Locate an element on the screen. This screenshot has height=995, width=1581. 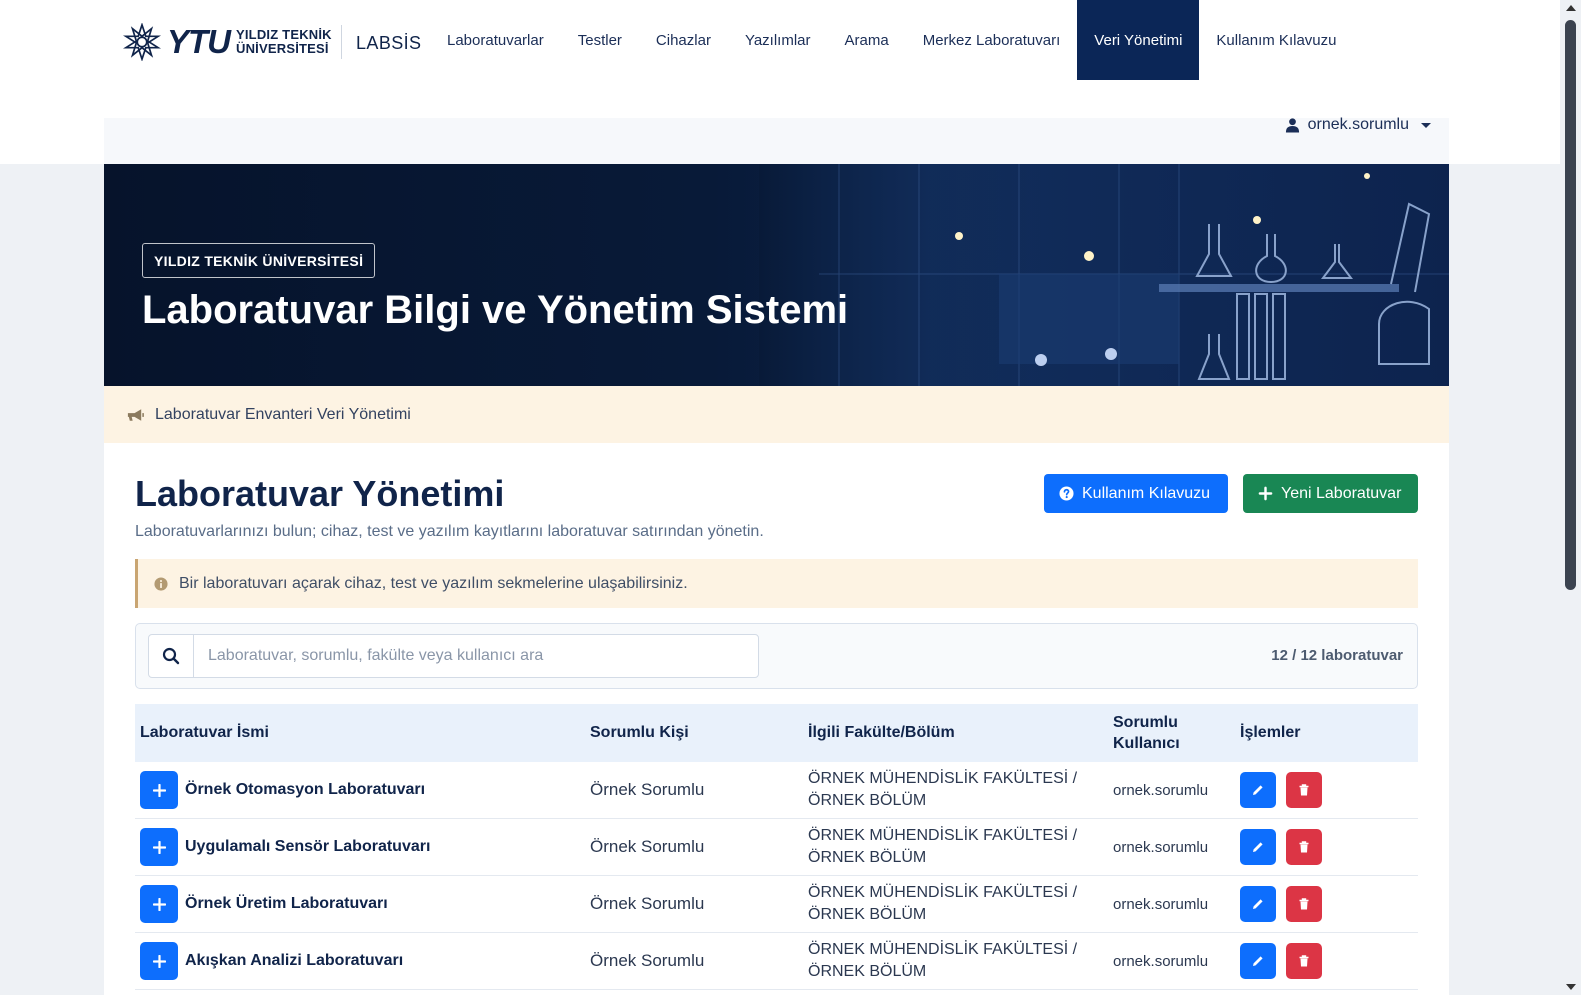
logo-wordmark: YTU is located at coordinates (199, 41).